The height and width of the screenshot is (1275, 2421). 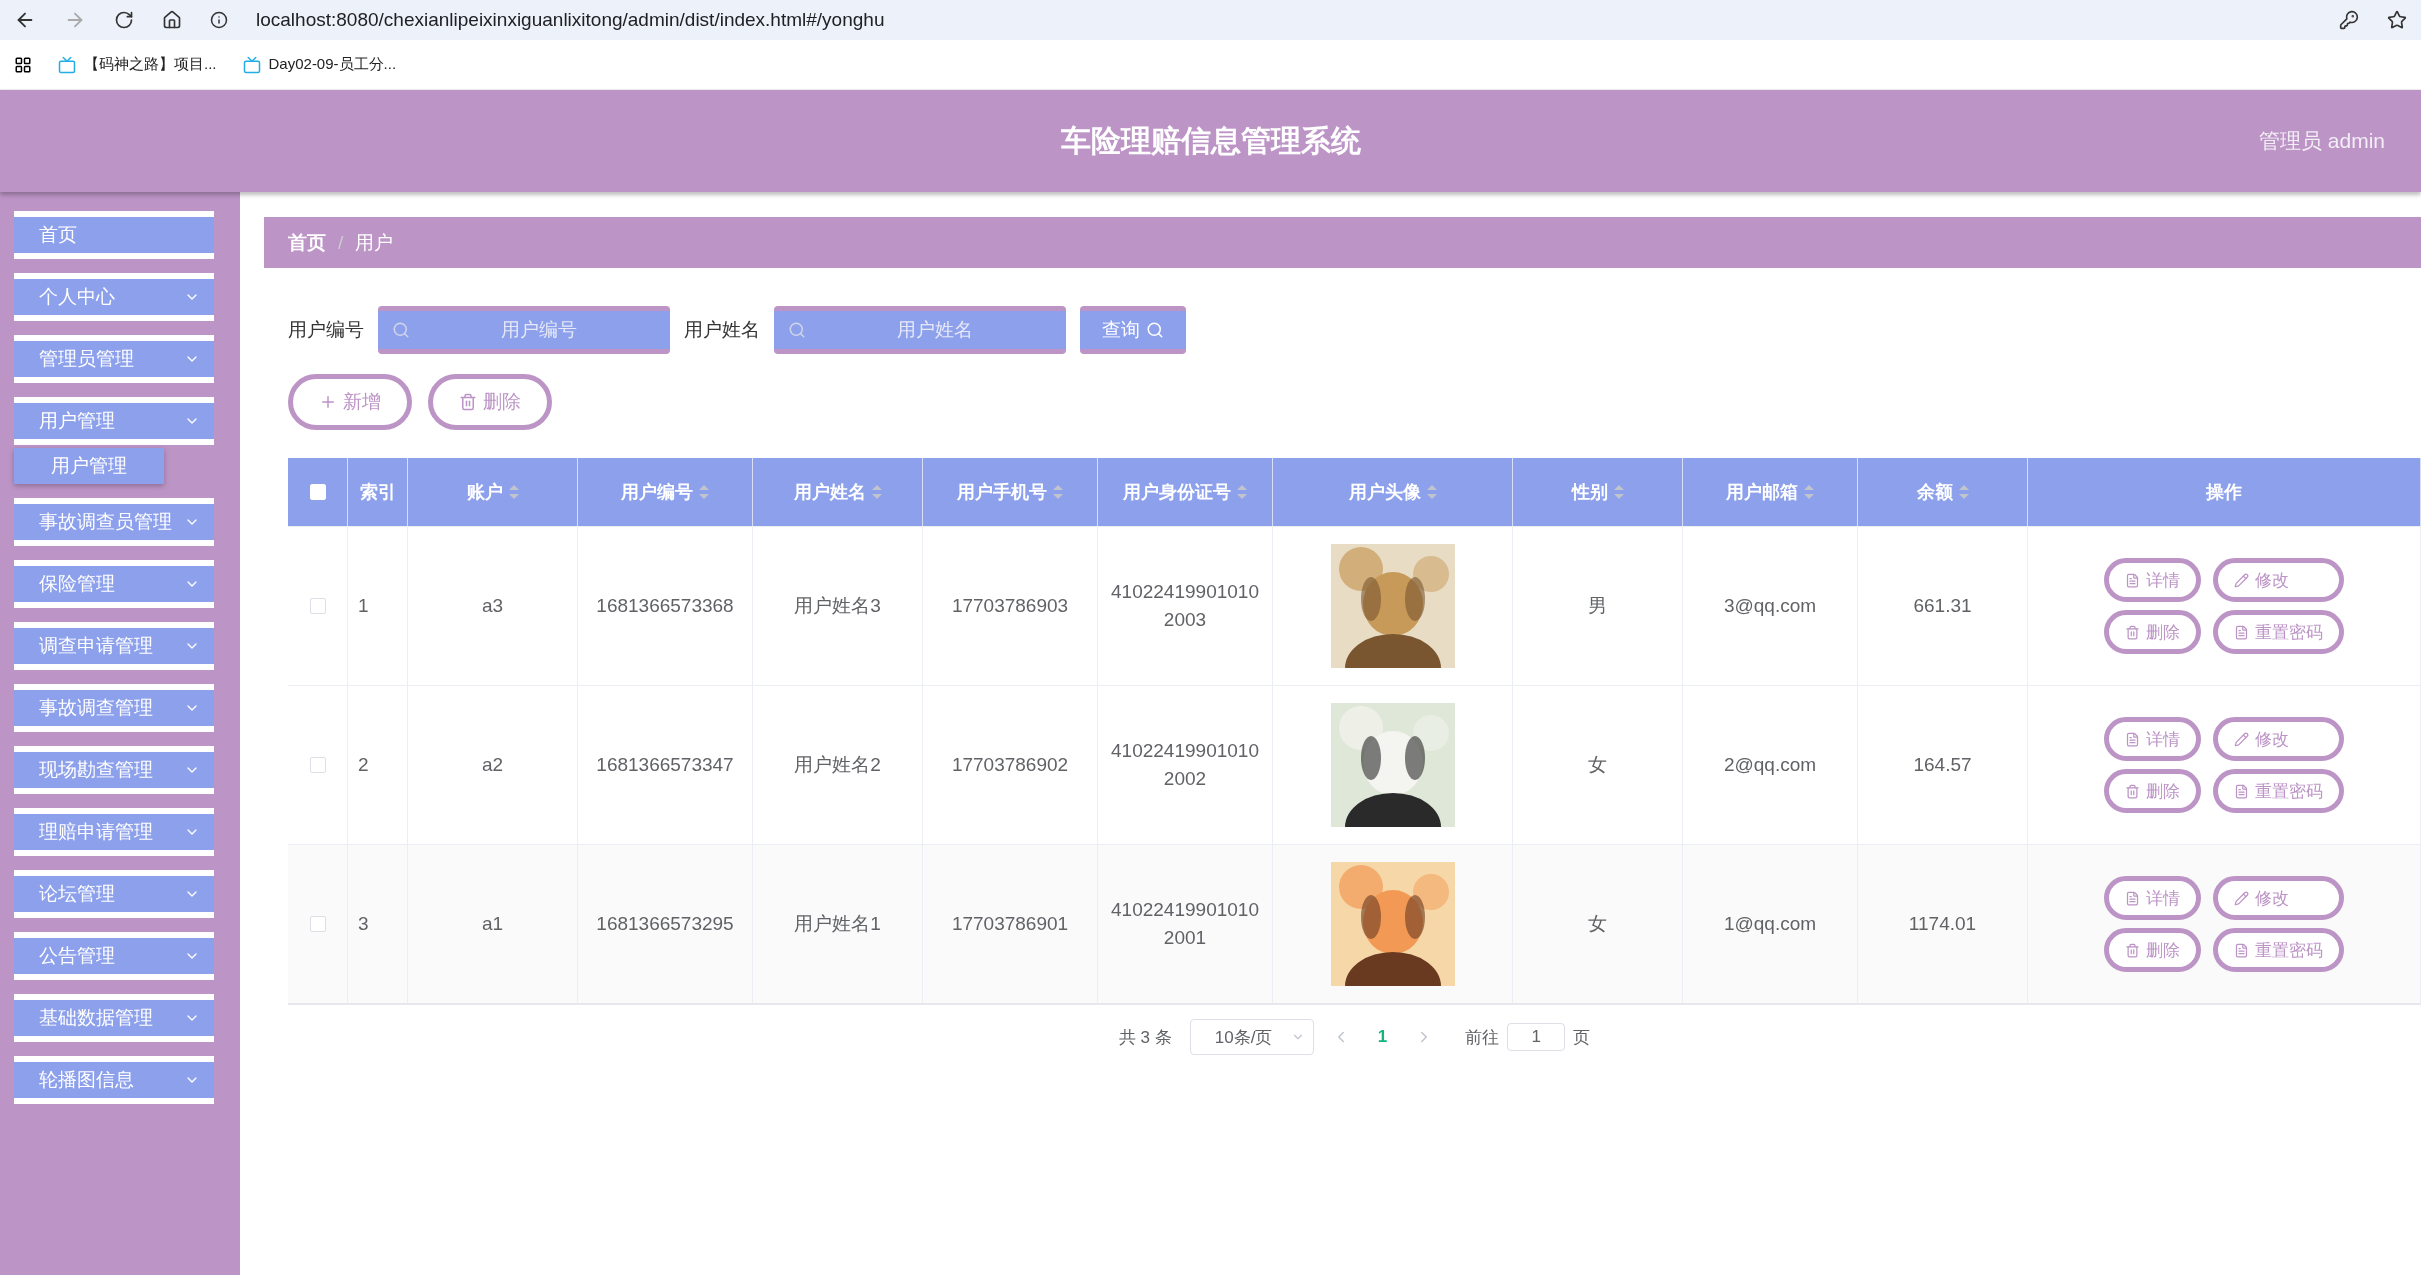 What do you see at coordinates (1770, 764) in the screenshot?
I see `table-cell-text: 2@qq.com` at bounding box center [1770, 764].